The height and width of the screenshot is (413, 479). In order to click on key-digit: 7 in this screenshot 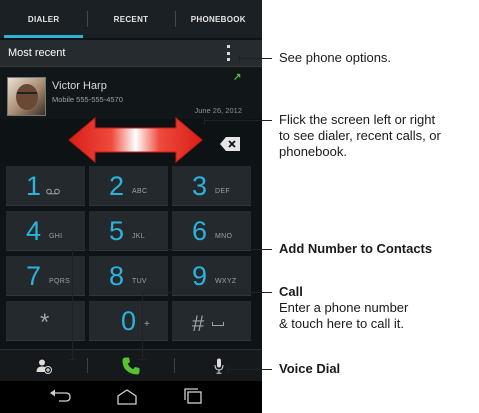, I will do `click(34, 276)`.